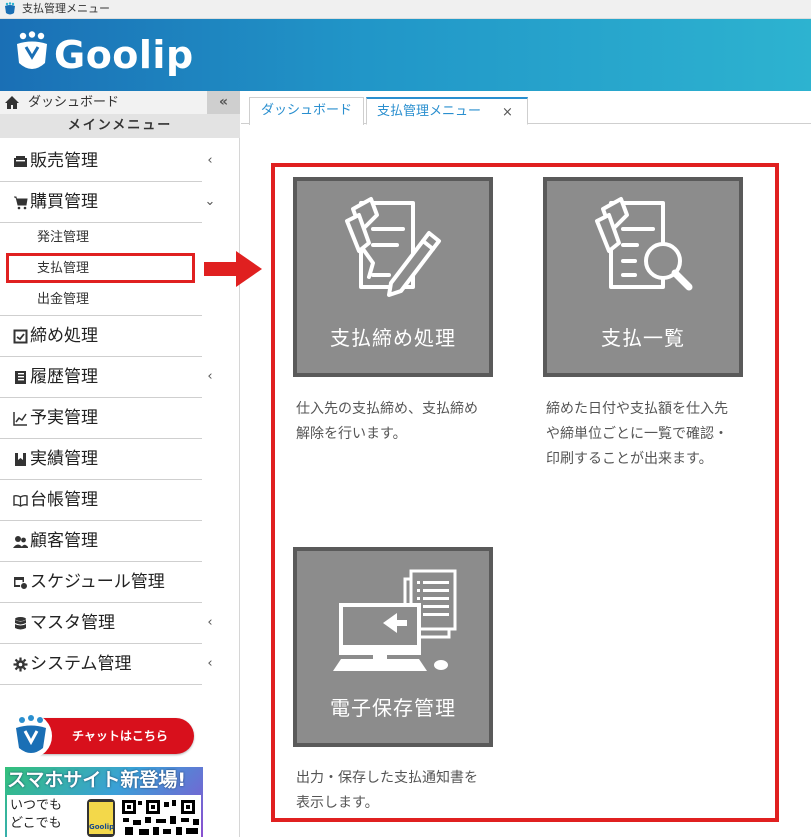 The height and width of the screenshot is (837, 811). I want to click on bookmark-icon, so click(20, 459).